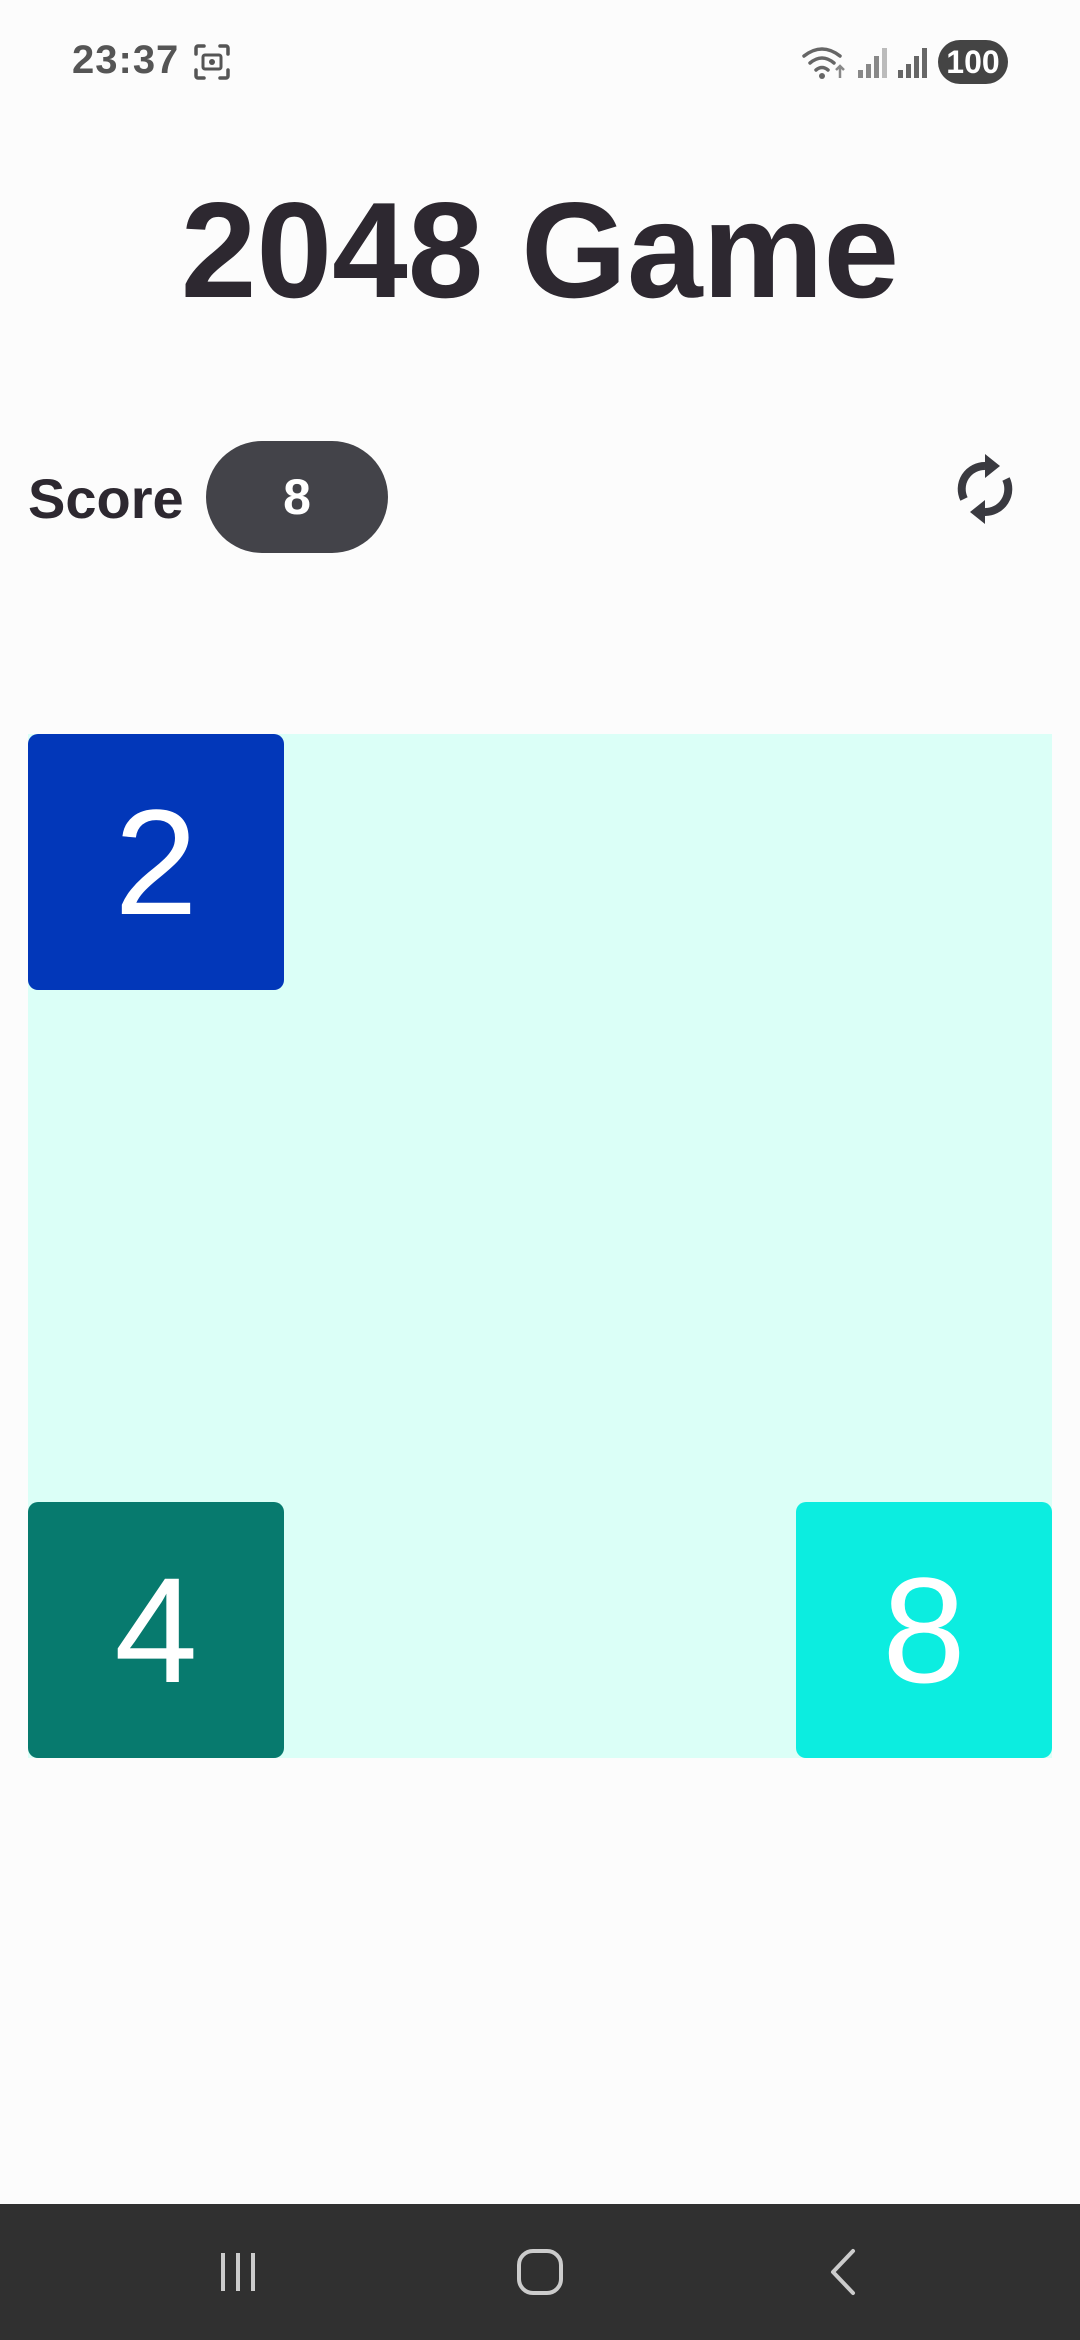 The width and height of the screenshot is (1080, 2340). Describe the element at coordinates (973, 62) in the screenshot. I see `battery-icon: 100` at that location.